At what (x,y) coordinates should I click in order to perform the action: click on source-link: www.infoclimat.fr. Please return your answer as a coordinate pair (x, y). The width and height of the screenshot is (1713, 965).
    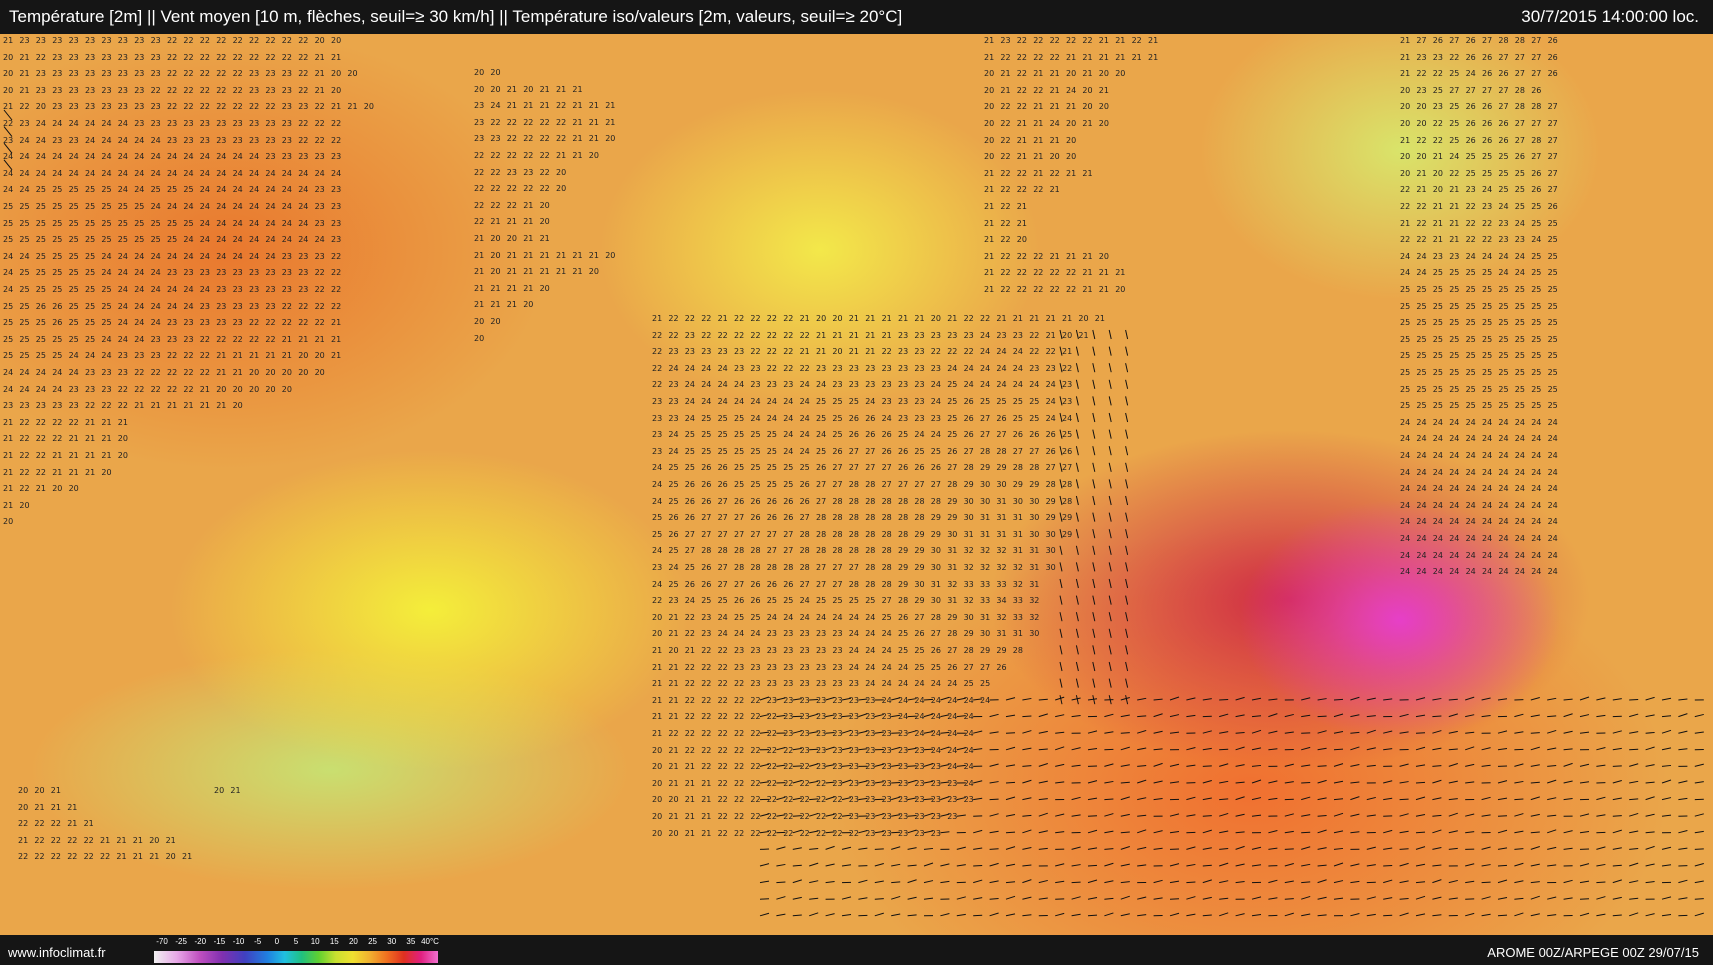
    Looking at the image, I should click on (57, 952).